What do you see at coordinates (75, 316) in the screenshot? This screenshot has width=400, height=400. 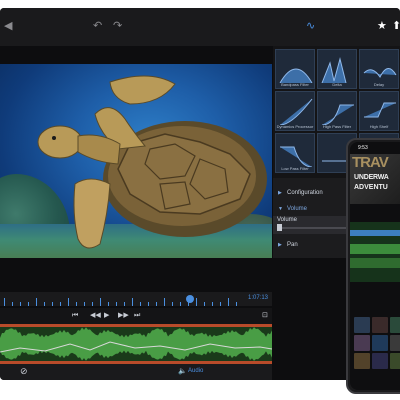 I see `skip-start-icon: ⏮` at bounding box center [75, 316].